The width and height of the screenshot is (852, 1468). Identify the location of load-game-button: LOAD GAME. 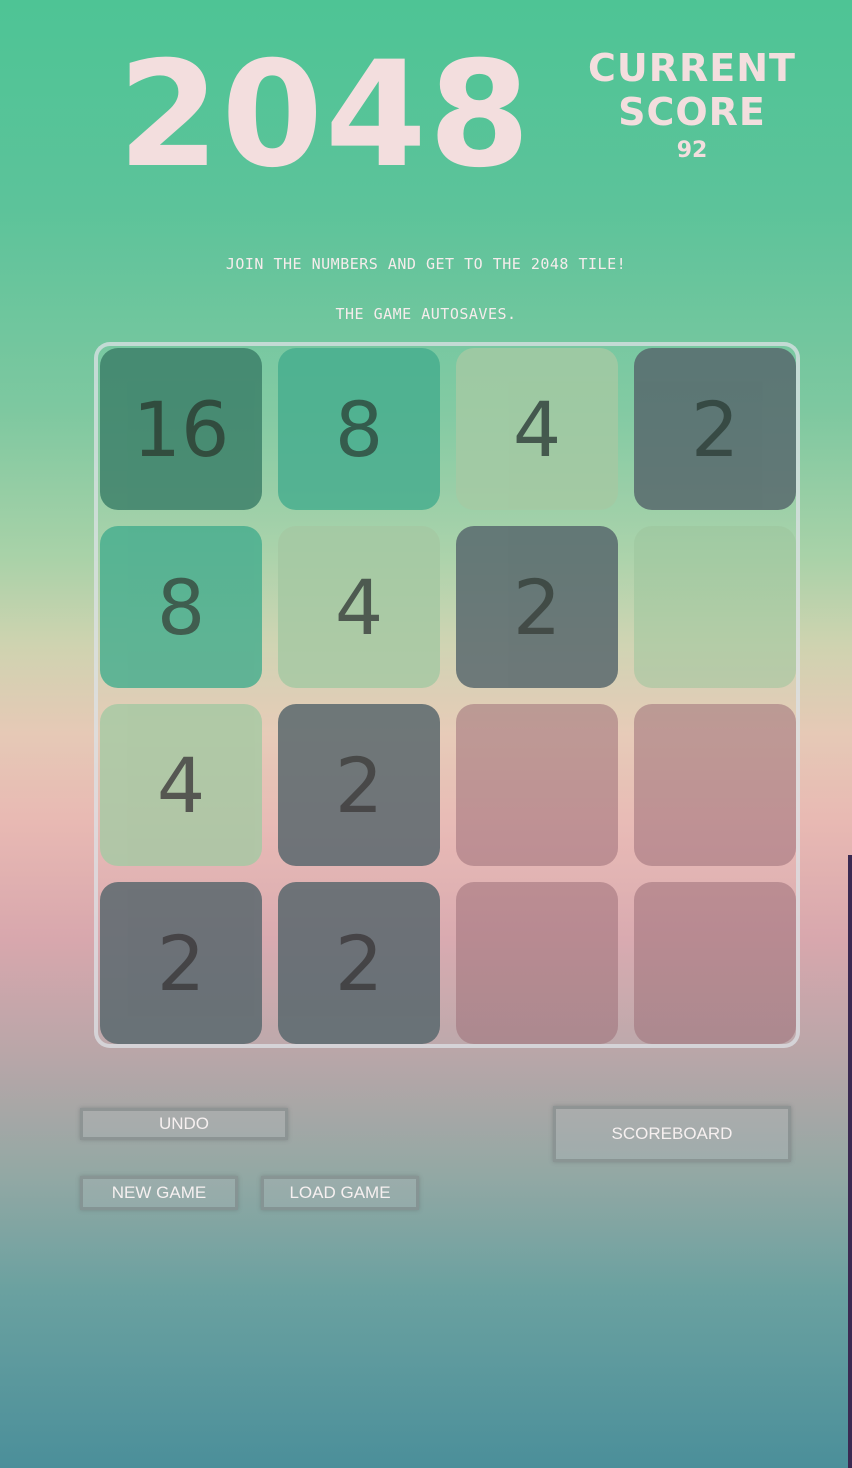
(340, 1193).